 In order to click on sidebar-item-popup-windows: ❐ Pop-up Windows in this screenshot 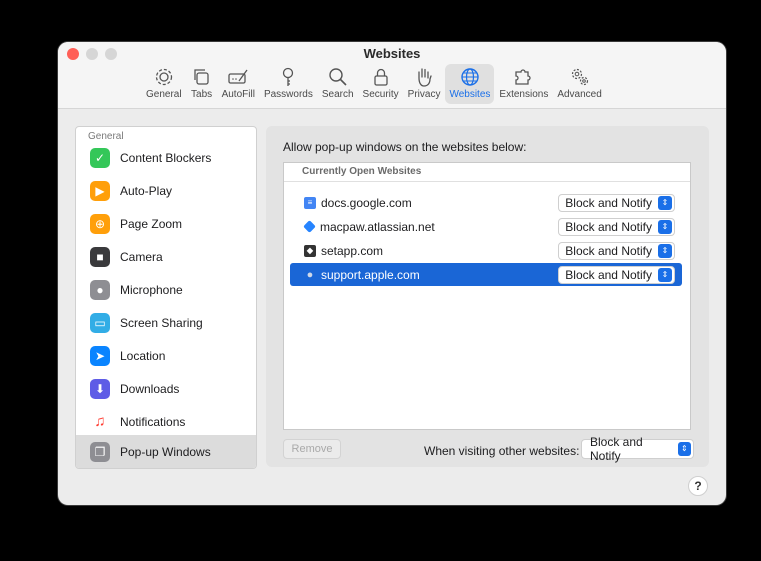, I will do `click(166, 451)`.